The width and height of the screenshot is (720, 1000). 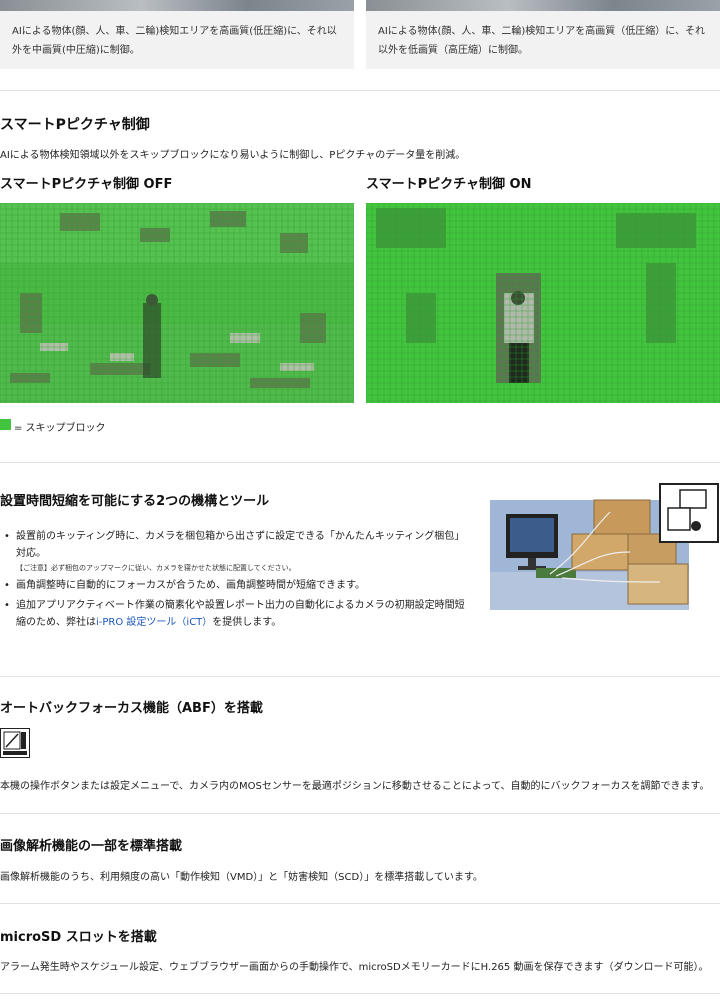 What do you see at coordinates (156, 568) in the screenshot?
I see `caution-note: 【ご注意】必ず梱包のアップマークに従い、カメラを寝かせた状態に配置してください。` at bounding box center [156, 568].